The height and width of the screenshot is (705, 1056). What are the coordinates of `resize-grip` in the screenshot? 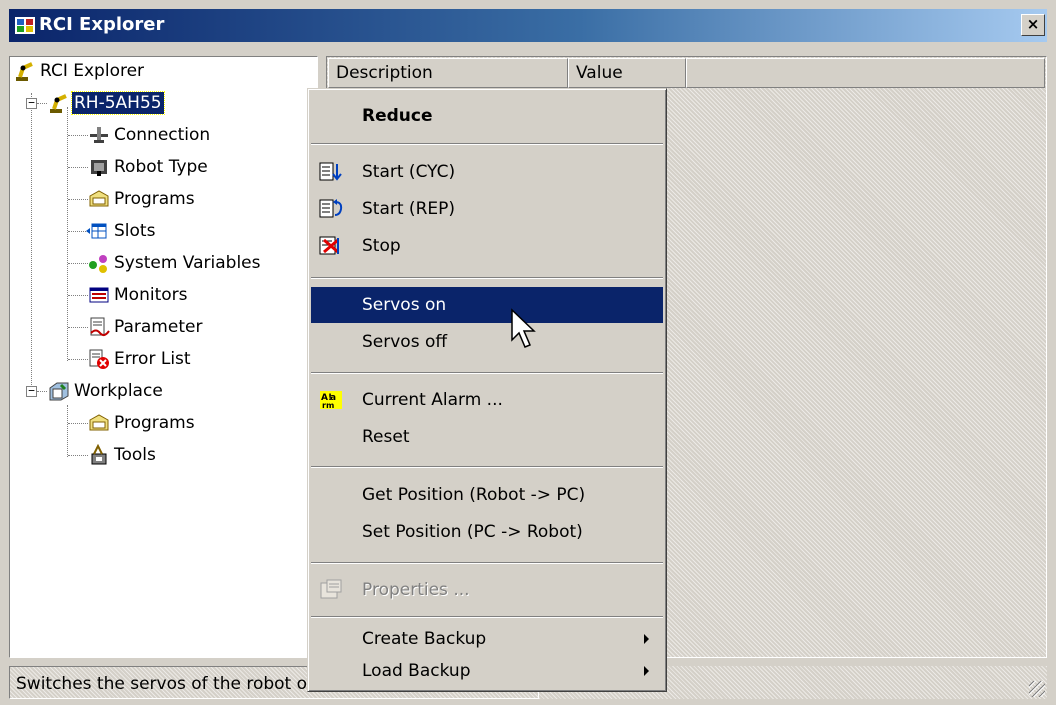 It's located at (1037, 689).